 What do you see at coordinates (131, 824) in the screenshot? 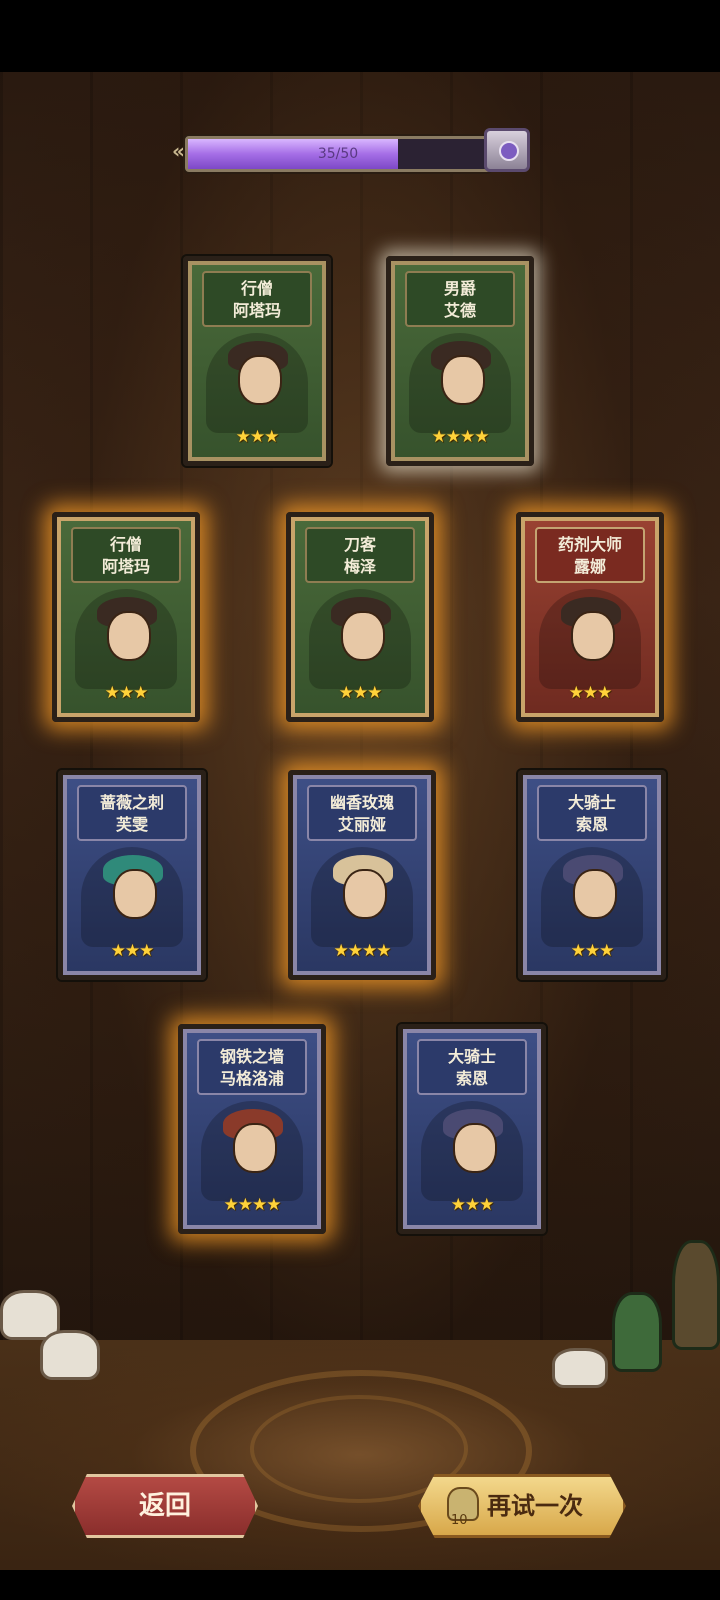
I see `hero-name: 芙雯` at bounding box center [131, 824].